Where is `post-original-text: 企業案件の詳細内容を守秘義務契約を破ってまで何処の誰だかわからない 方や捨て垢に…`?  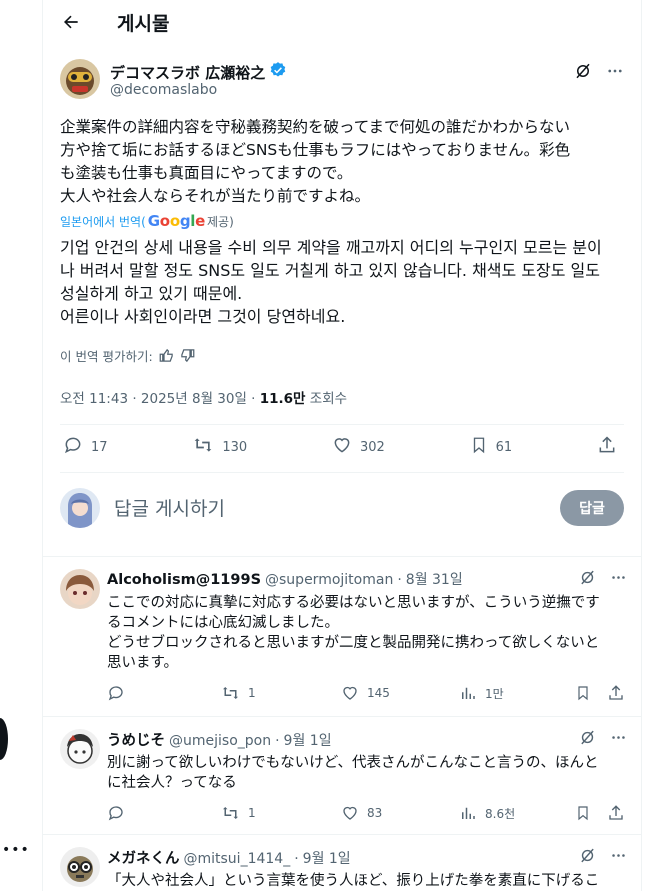
post-original-text: 企業案件の詳細内容を守秘義務契約を破ってまで何処の誰だかわからない 方や捨て垢に… is located at coordinates (315, 161).